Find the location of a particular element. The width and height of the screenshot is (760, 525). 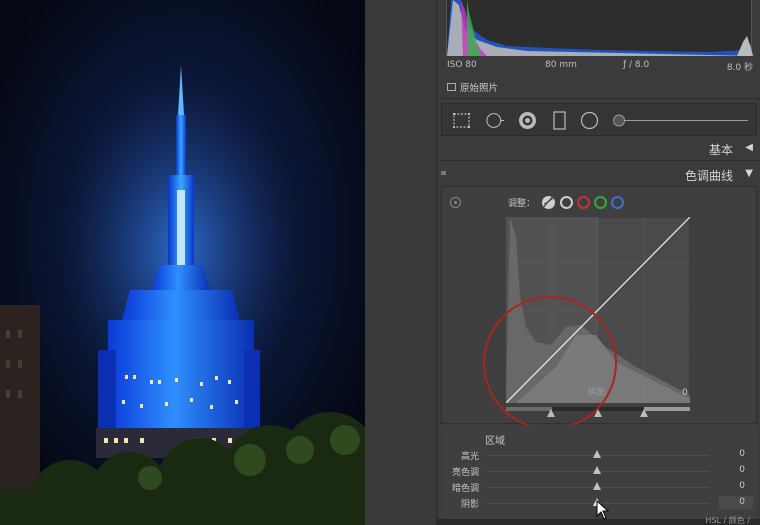

filmstrip-gap is located at coordinates (400, 262).